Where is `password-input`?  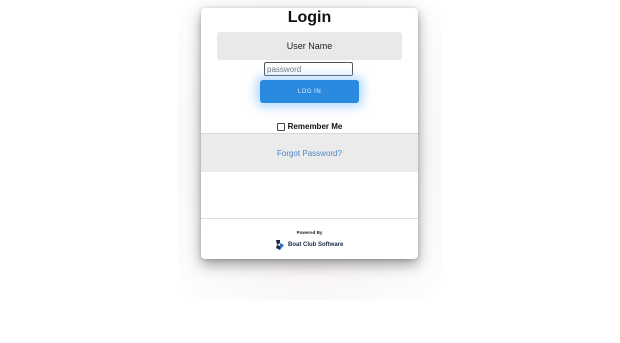 password-input is located at coordinates (308, 69).